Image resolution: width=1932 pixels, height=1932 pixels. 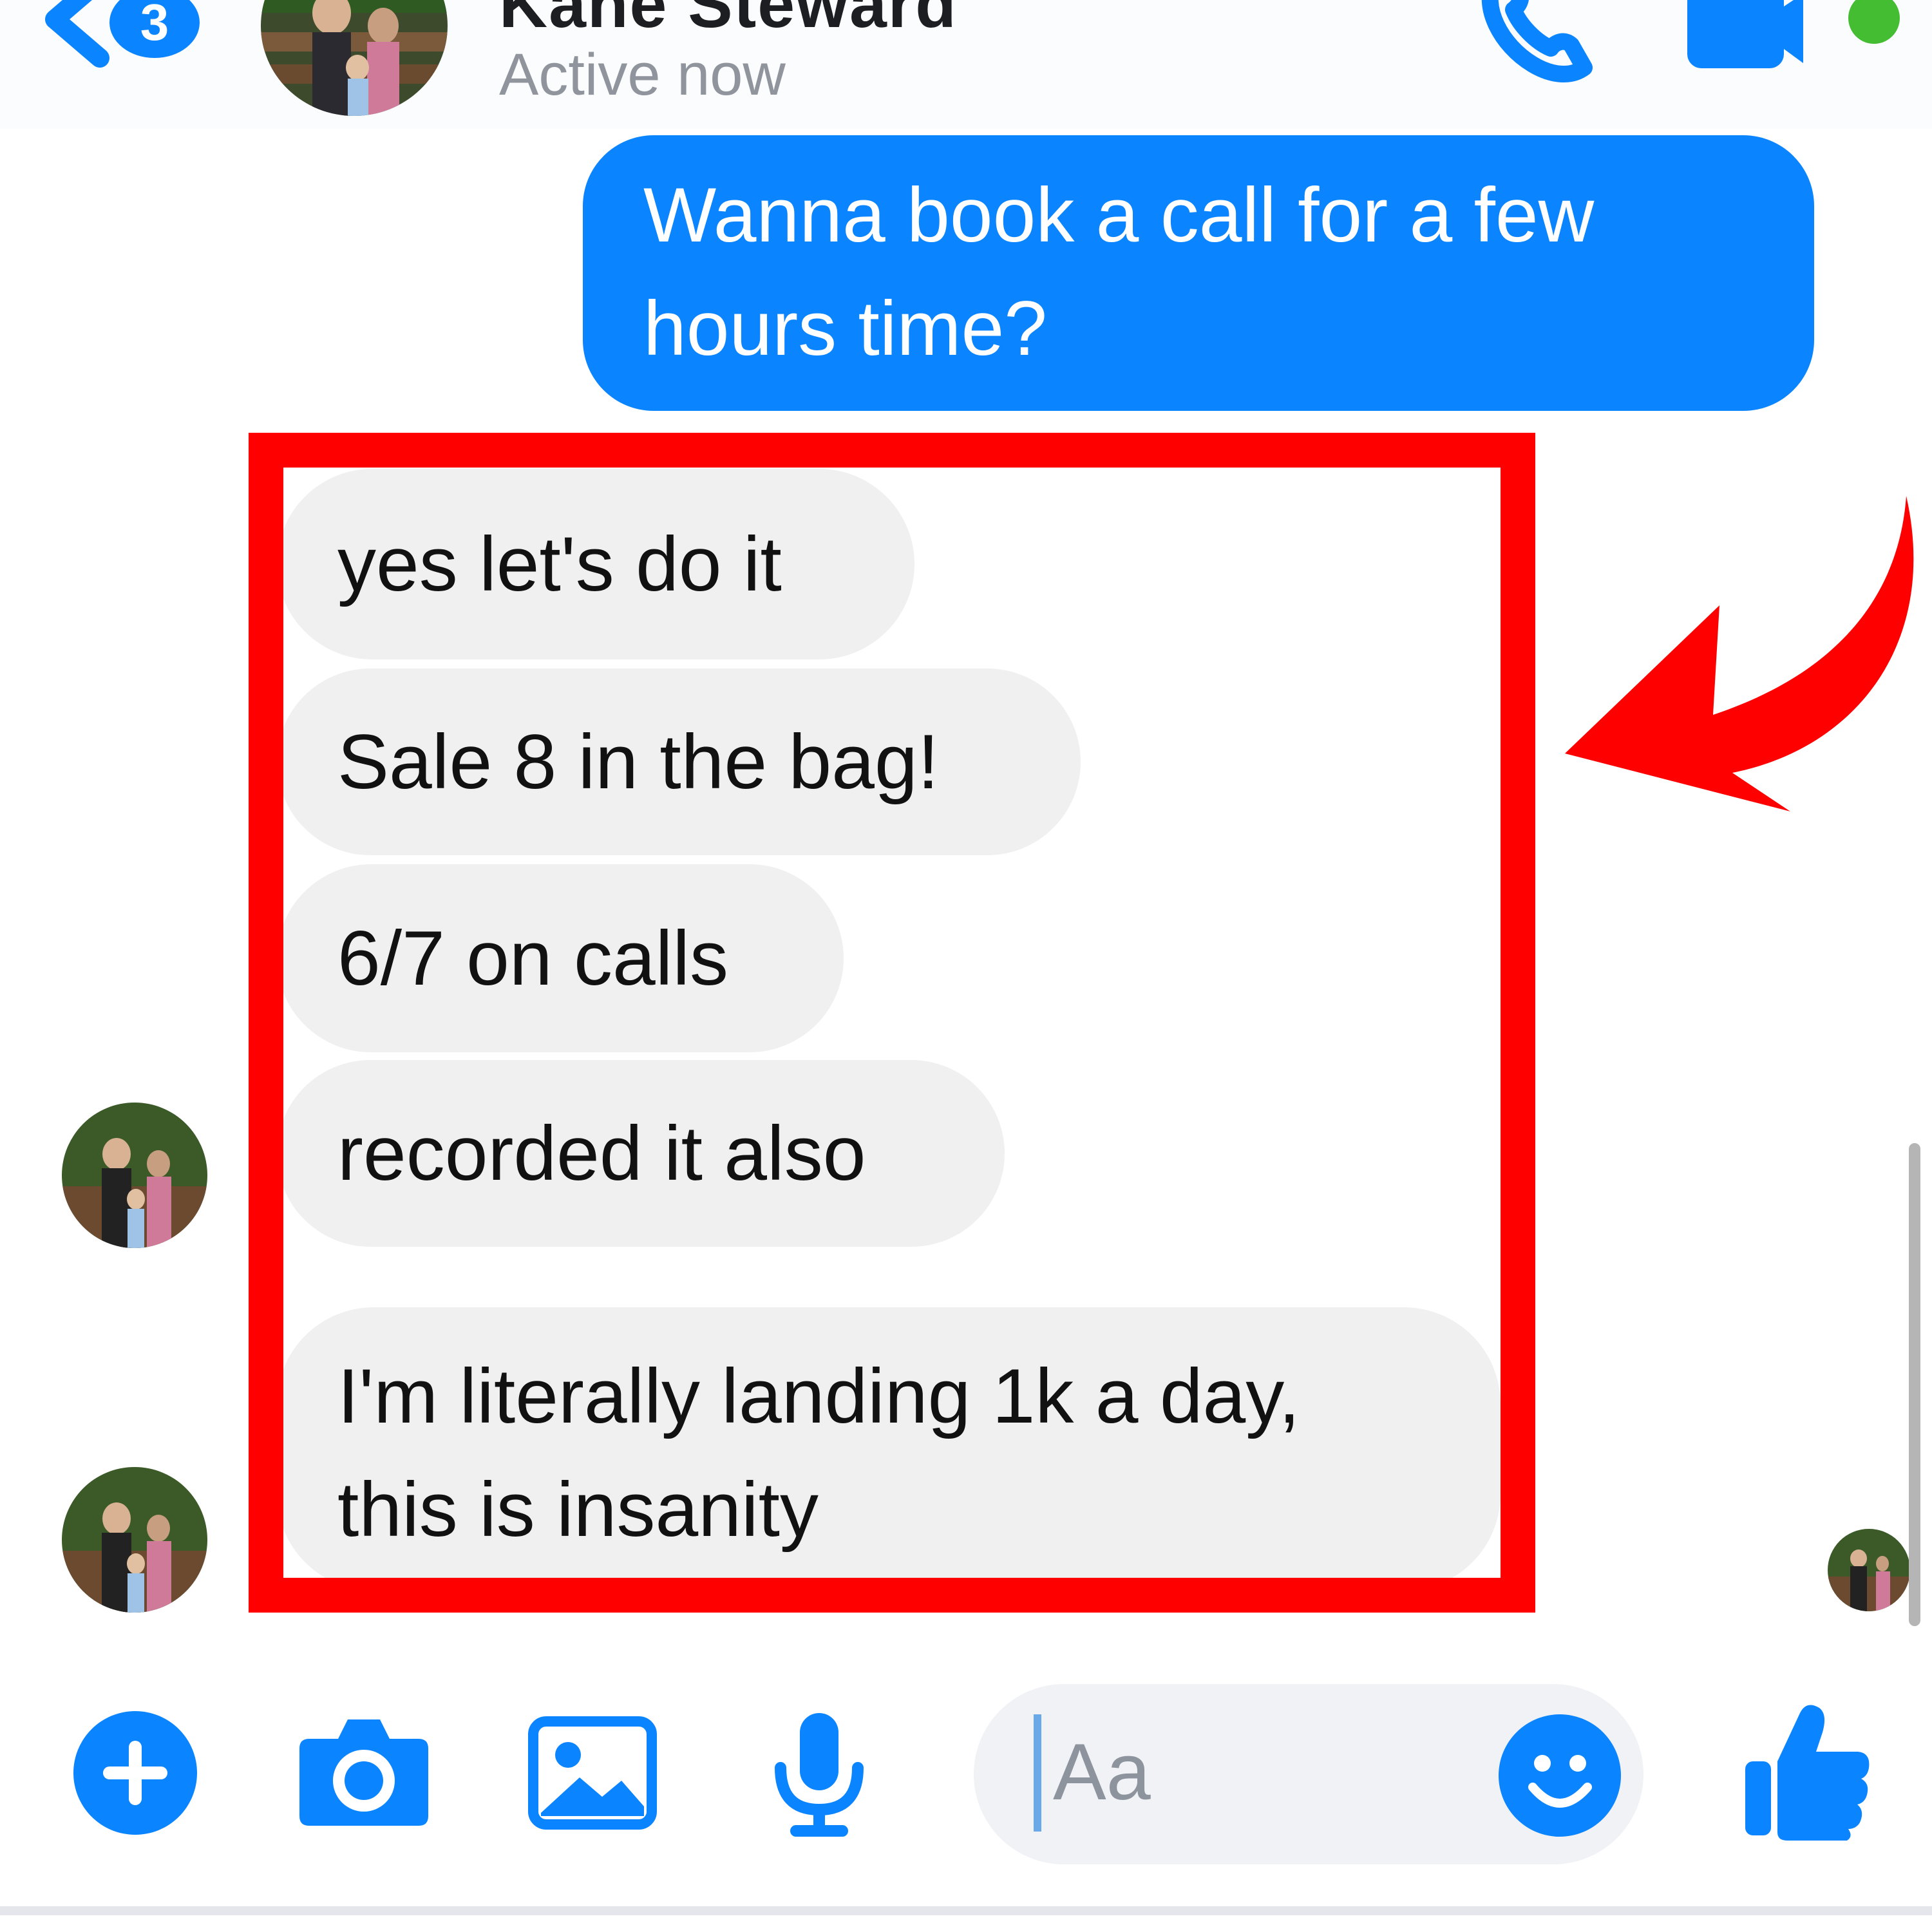 What do you see at coordinates (1806, 1771) in the screenshot?
I see `like-icon` at bounding box center [1806, 1771].